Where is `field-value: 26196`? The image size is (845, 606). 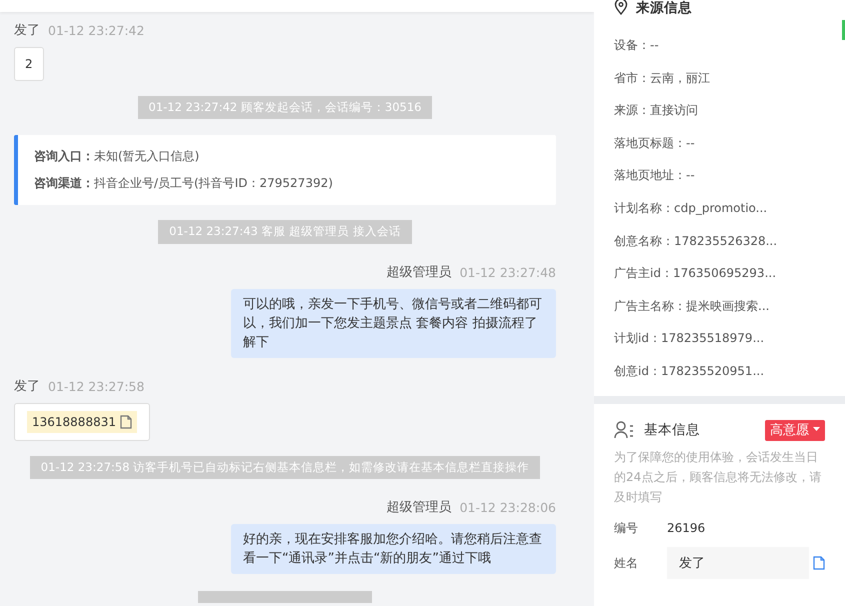
field-value: 26196 is located at coordinates (686, 529).